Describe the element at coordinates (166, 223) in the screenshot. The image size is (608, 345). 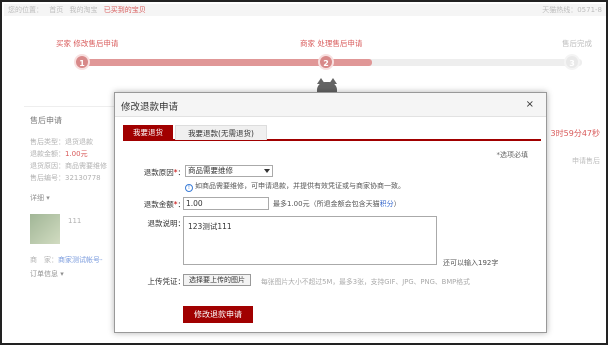
I see `desc-label: 退款说明：` at that location.